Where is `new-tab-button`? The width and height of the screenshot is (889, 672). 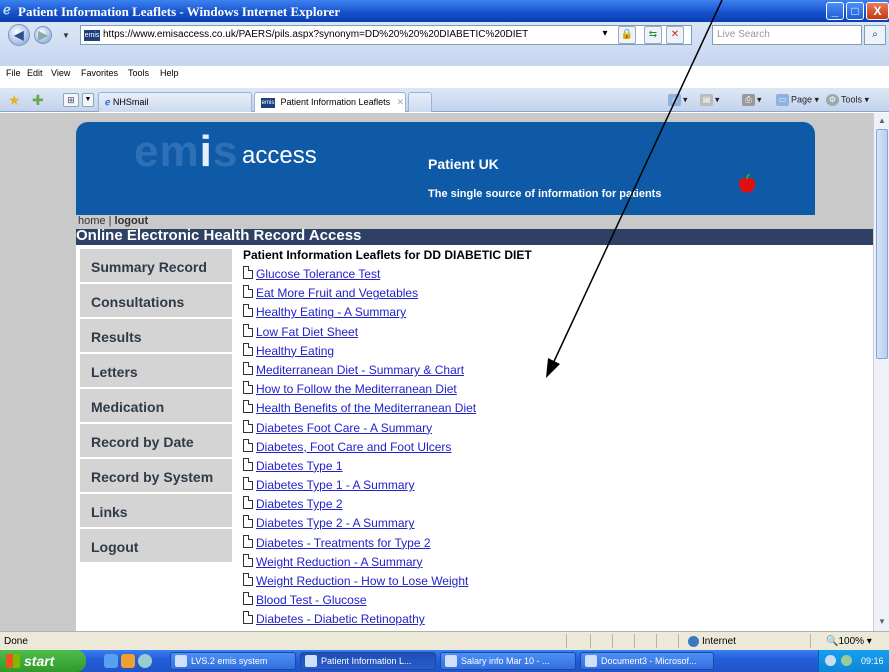
new-tab-button is located at coordinates (420, 102).